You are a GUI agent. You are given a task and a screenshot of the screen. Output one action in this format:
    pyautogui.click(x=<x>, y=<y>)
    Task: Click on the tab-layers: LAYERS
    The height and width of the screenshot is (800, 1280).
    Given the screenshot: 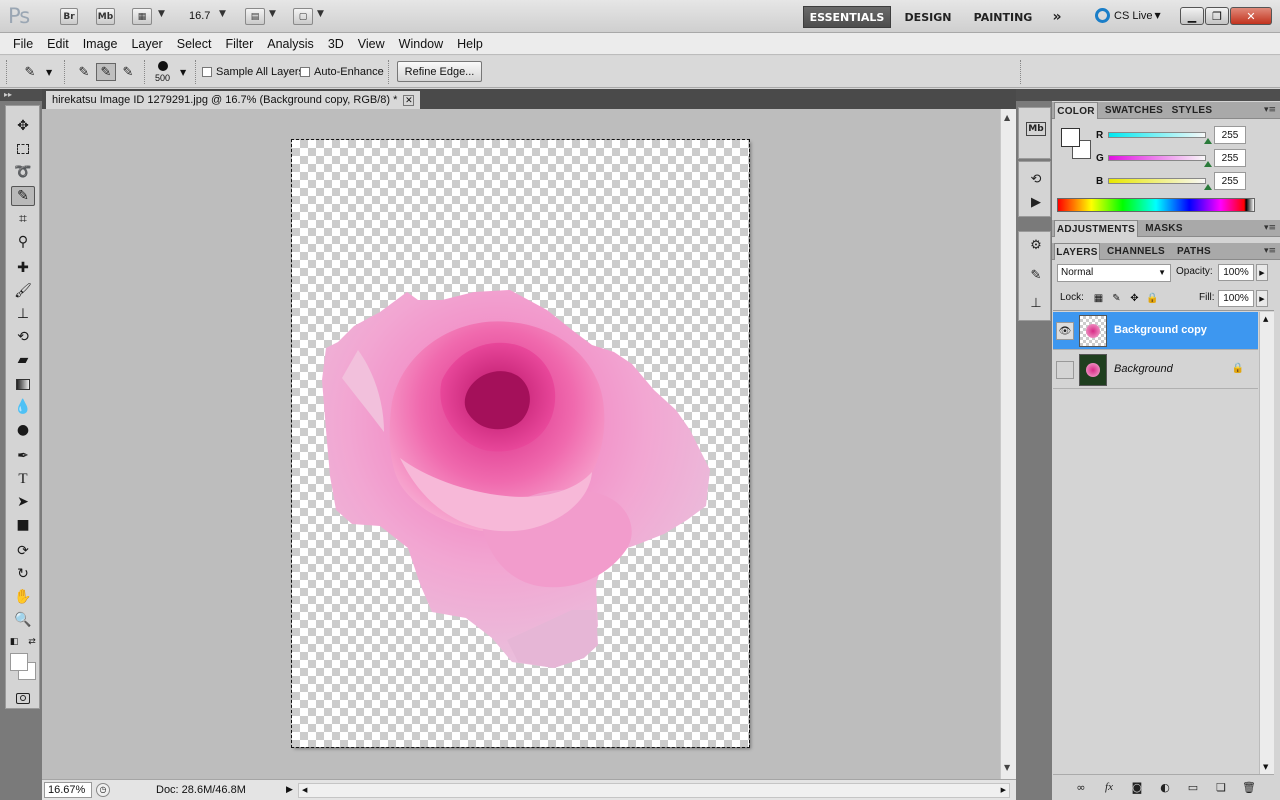 What is the action you would take?
    pyautogui.click(x=1077, y=251)
    